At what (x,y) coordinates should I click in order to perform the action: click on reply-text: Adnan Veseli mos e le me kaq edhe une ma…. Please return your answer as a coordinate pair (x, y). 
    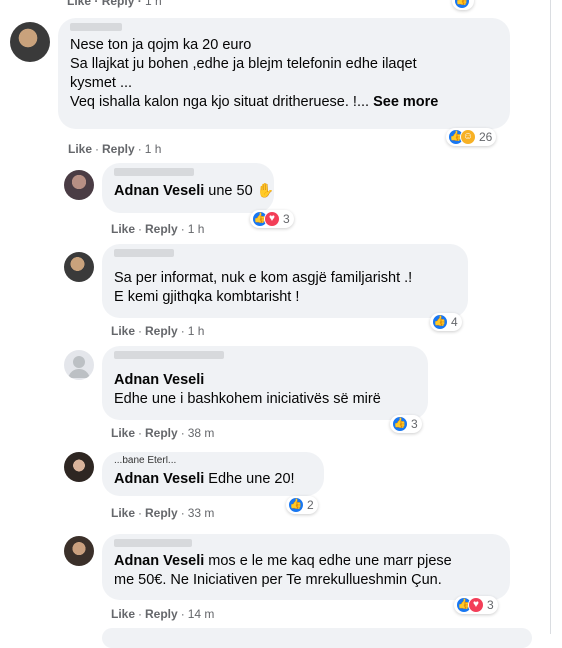
    Looking at the image, I should click on (283, 561).